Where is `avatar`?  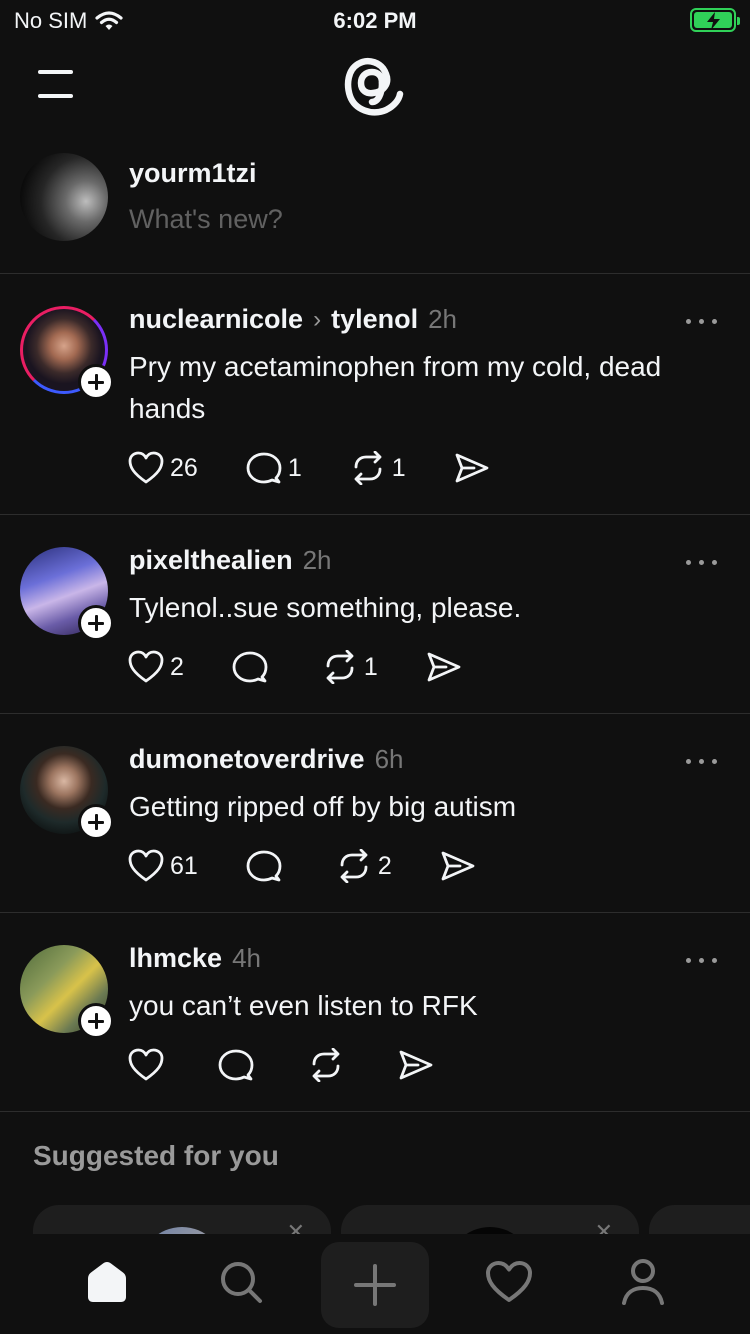
avatar is located at coordinates (64, 197).